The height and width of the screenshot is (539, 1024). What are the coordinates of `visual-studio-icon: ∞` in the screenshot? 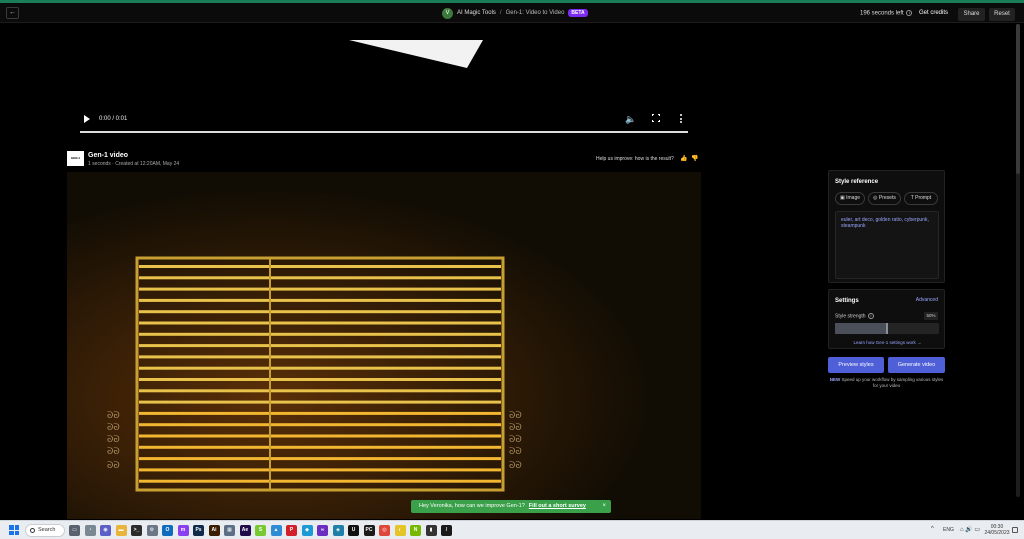 It's located at (322, 530).